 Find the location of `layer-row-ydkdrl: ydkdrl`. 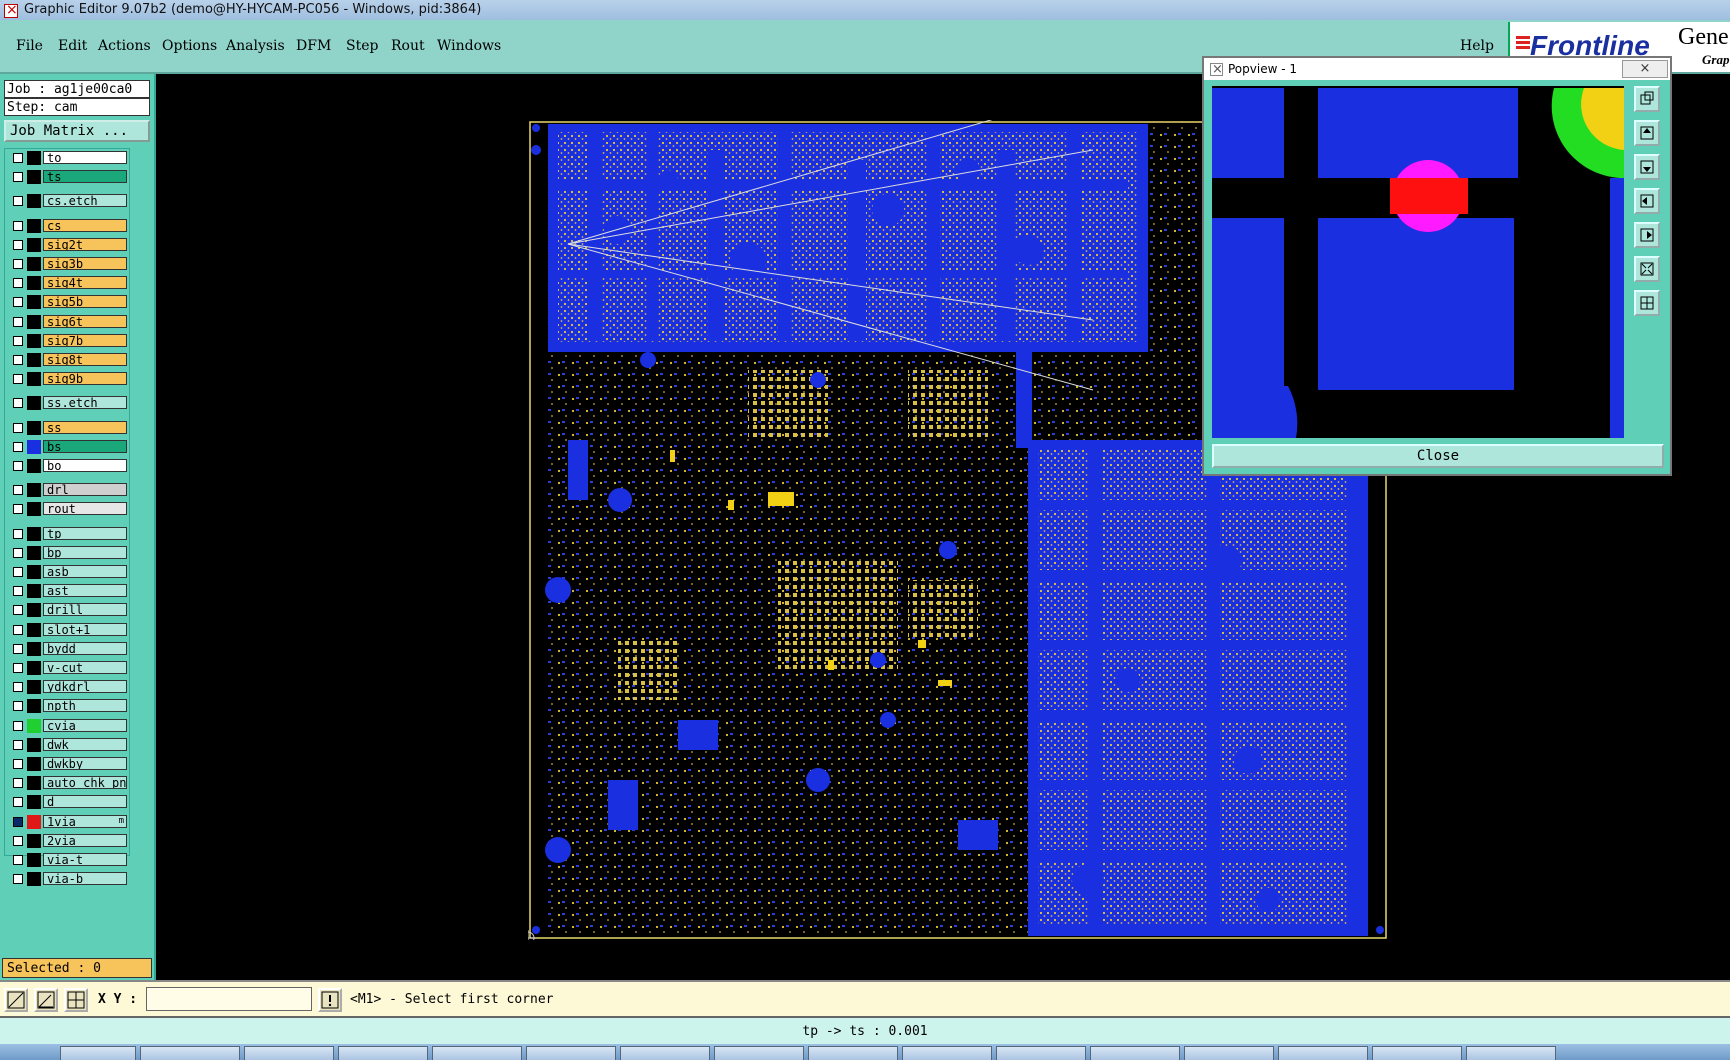

layer-row-ydkdrl: ydkdrl is located at coordinates (67, 687).